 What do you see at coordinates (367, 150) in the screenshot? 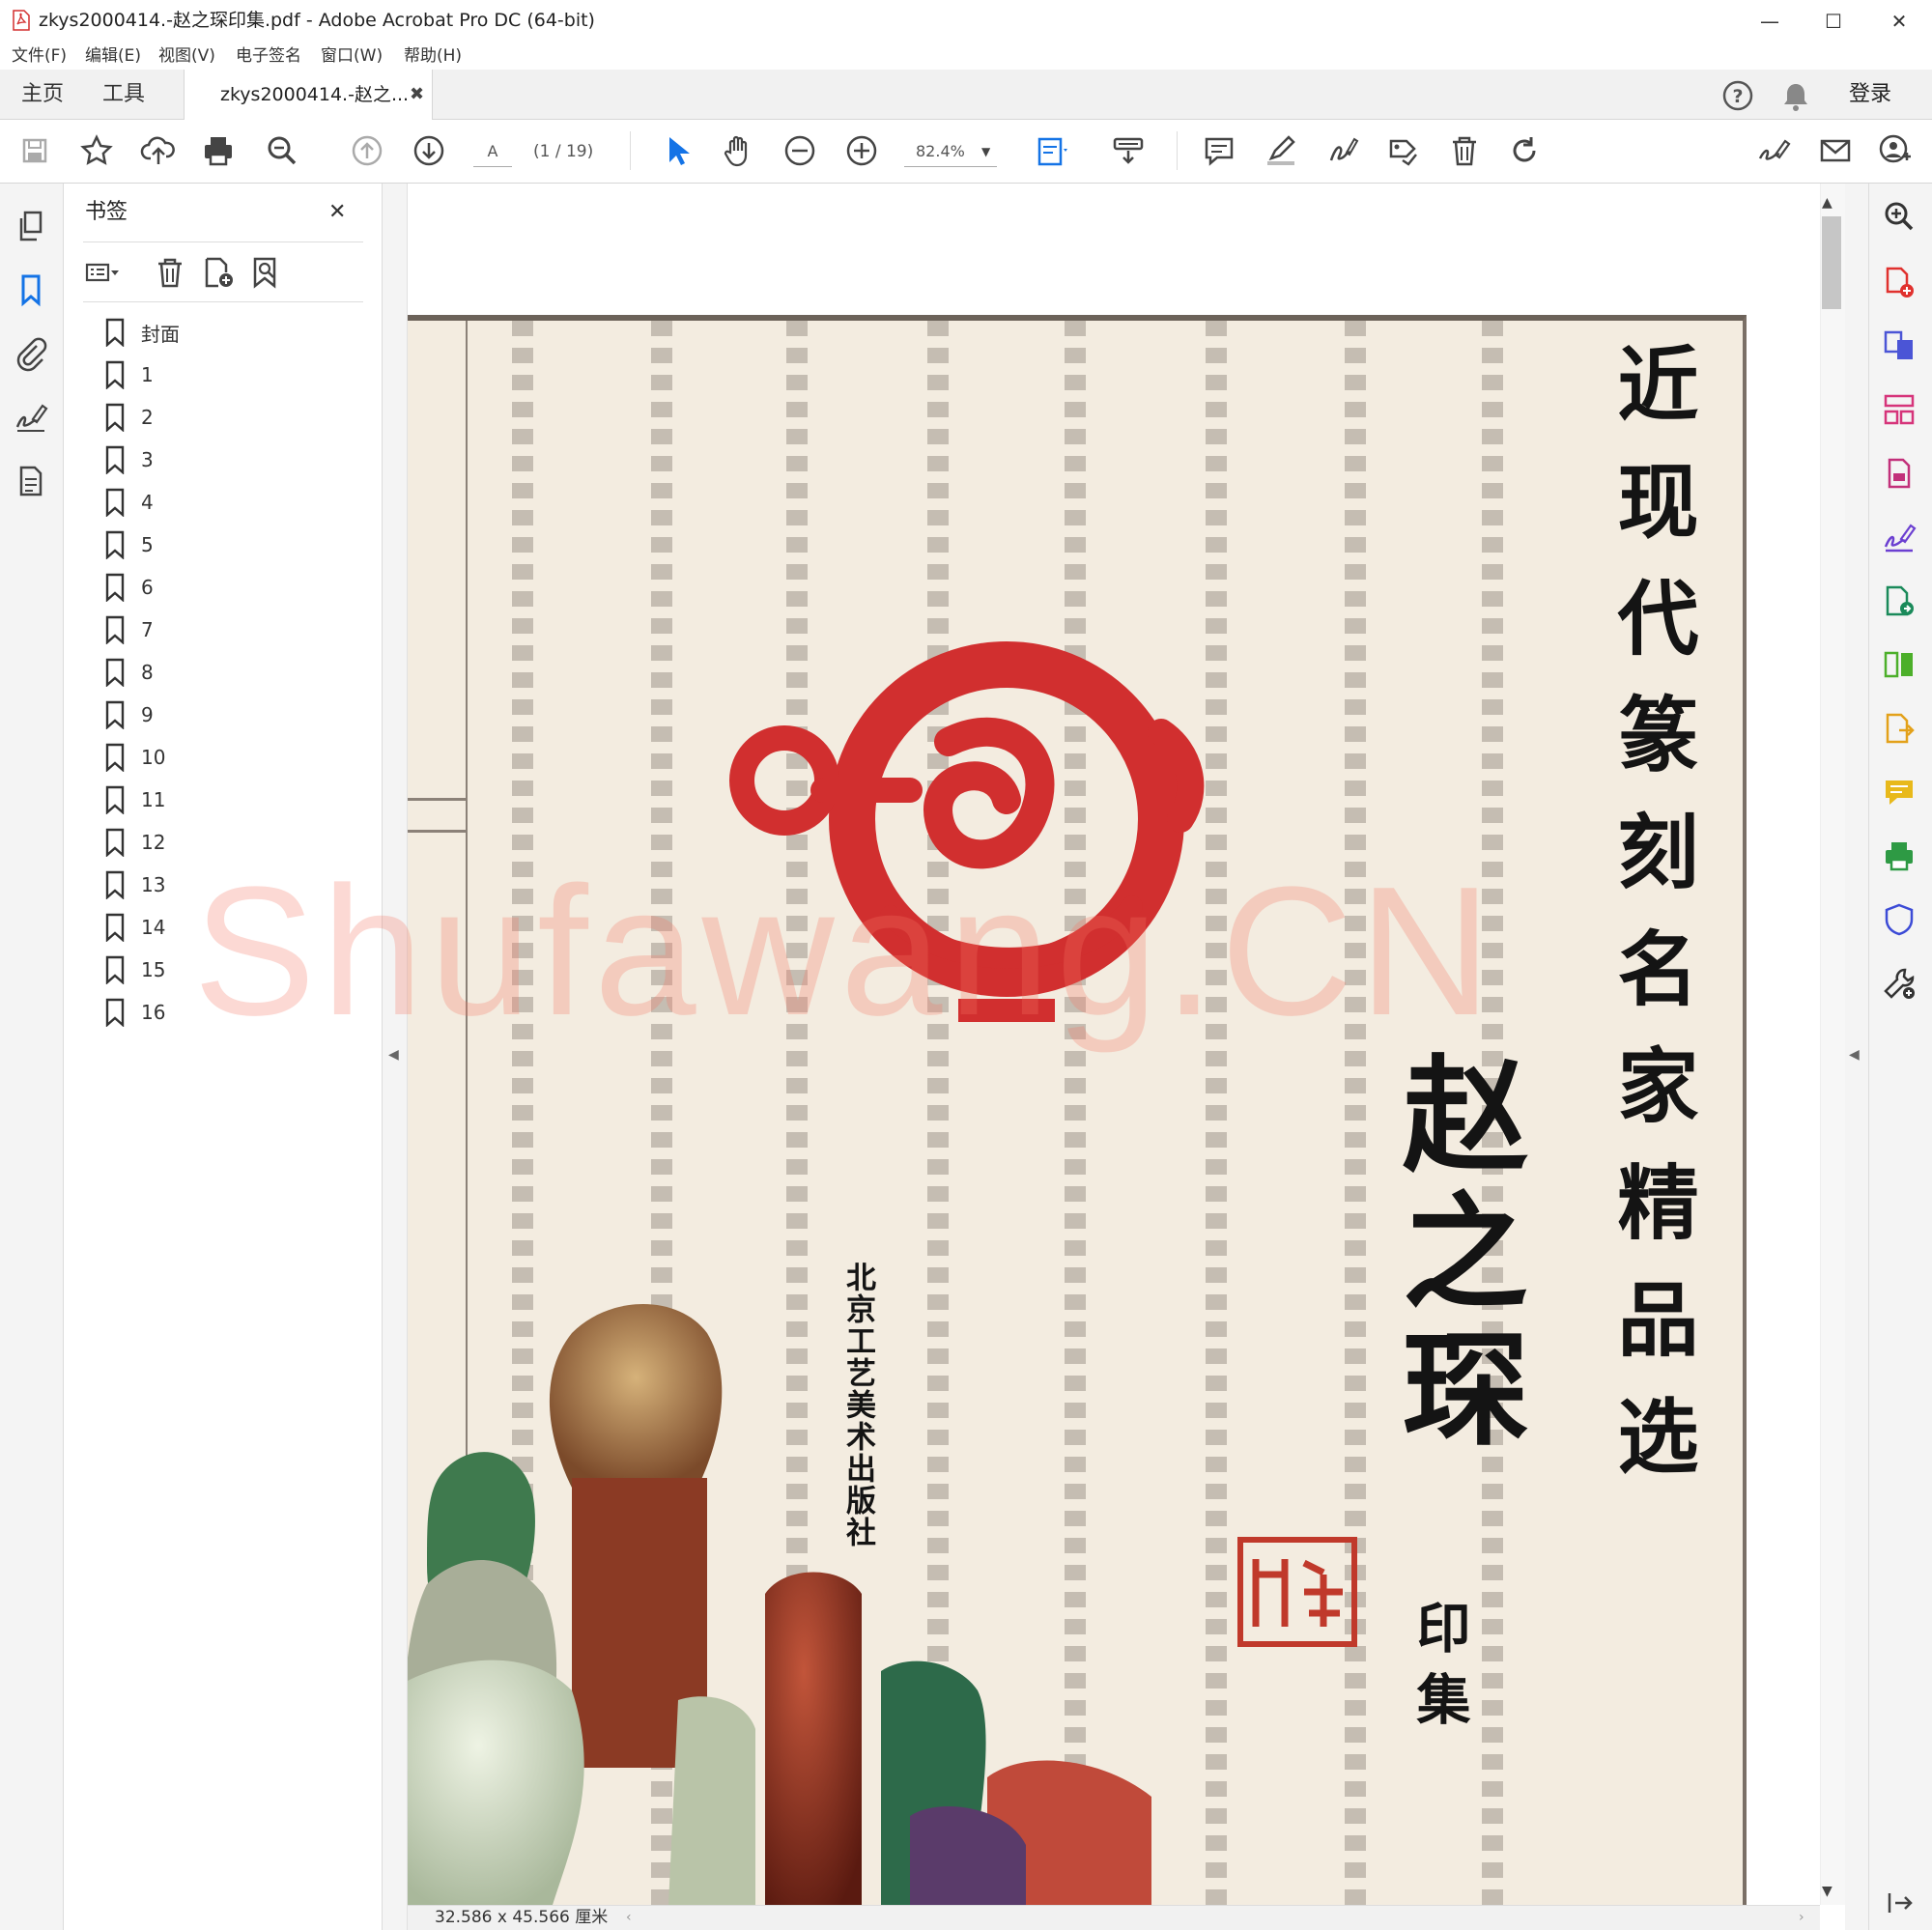
I see `previous-page-icon` at bounding box center [367, 150].